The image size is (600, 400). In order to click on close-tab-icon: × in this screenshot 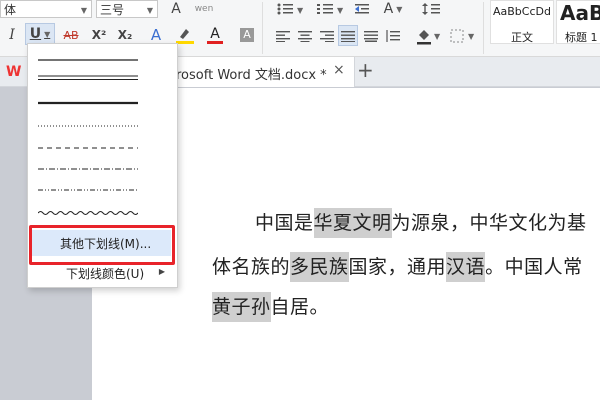, I will do `click(339, 70)`.